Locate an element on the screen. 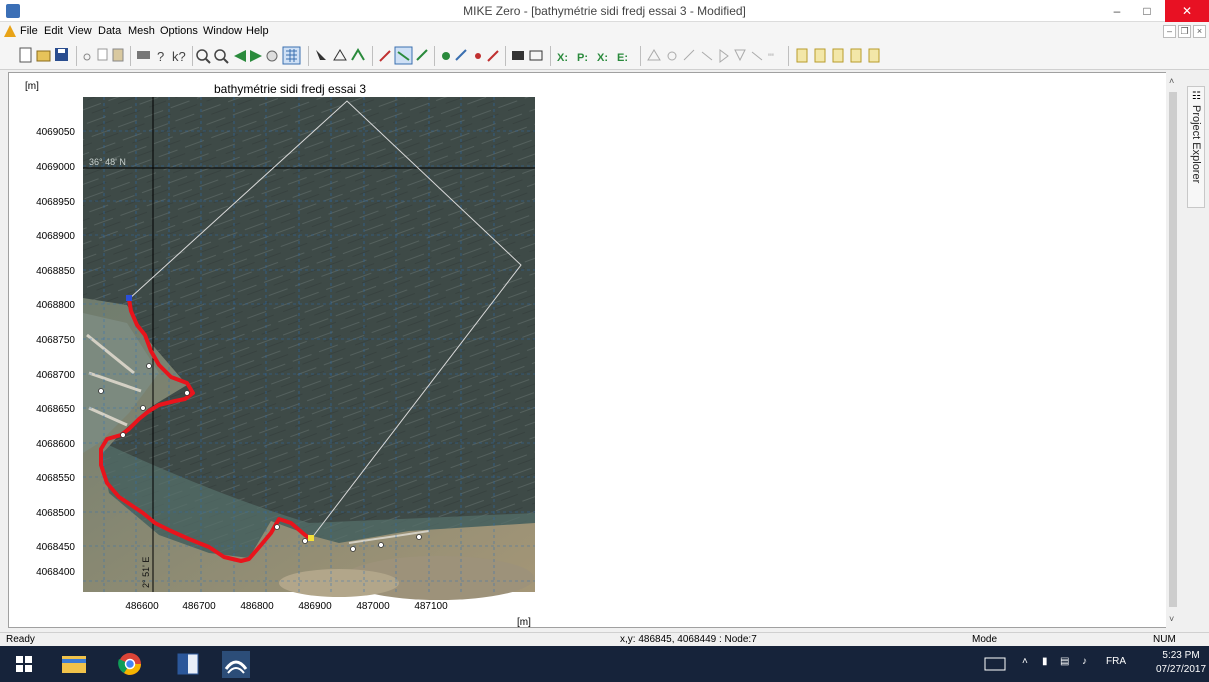 This screenshot has width=1209, height=682. project-explorer-tab: ☷ Project Explorer is located at coordinates (1196, 147).